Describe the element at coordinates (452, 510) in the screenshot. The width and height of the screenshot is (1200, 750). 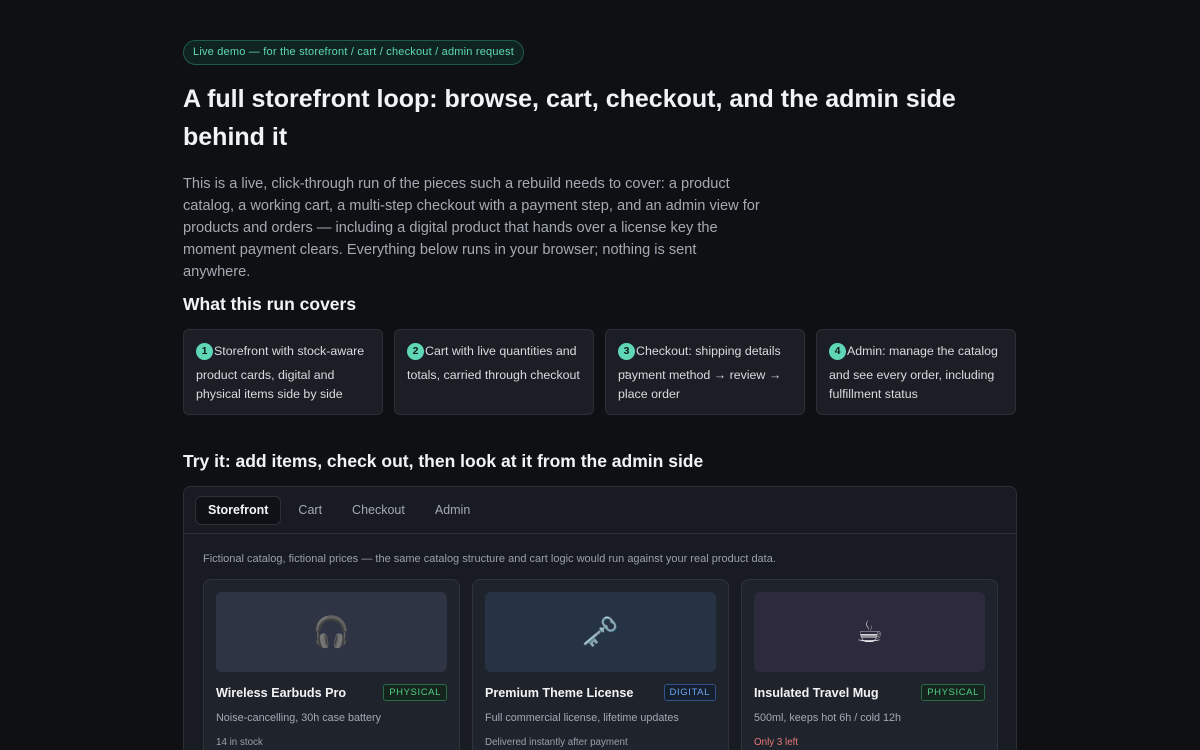
I see `tab-admin: Admin` at that location.